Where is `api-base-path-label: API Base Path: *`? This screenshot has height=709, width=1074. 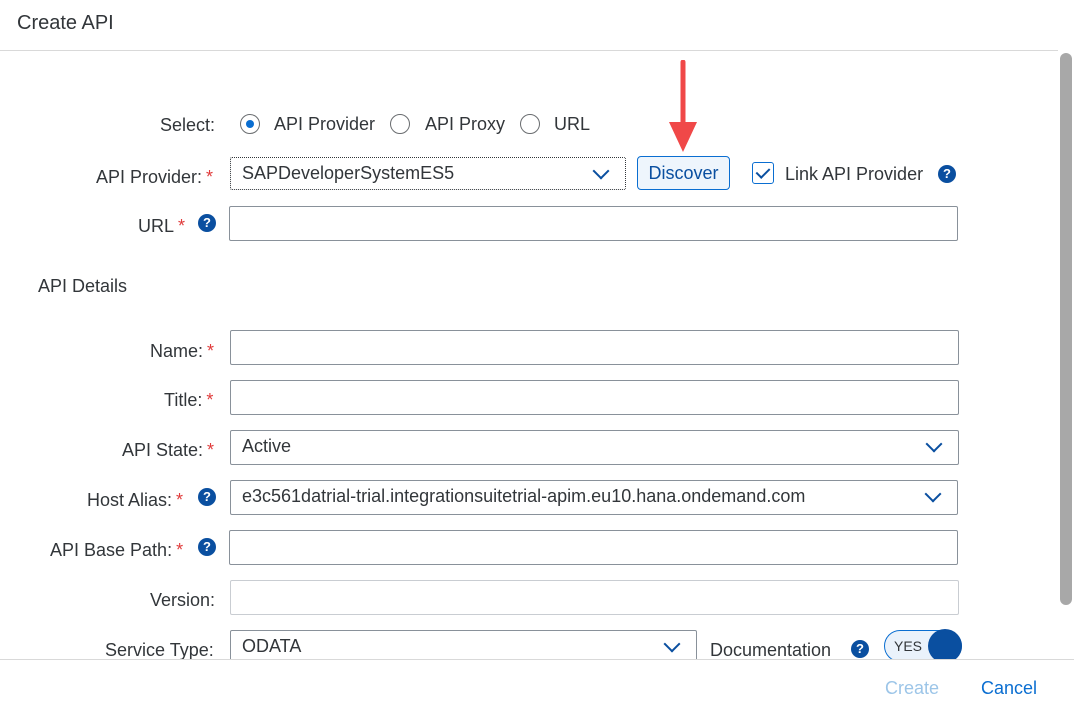 api-base-path-label: API Base Path: * is located at coordinates (116, 550).